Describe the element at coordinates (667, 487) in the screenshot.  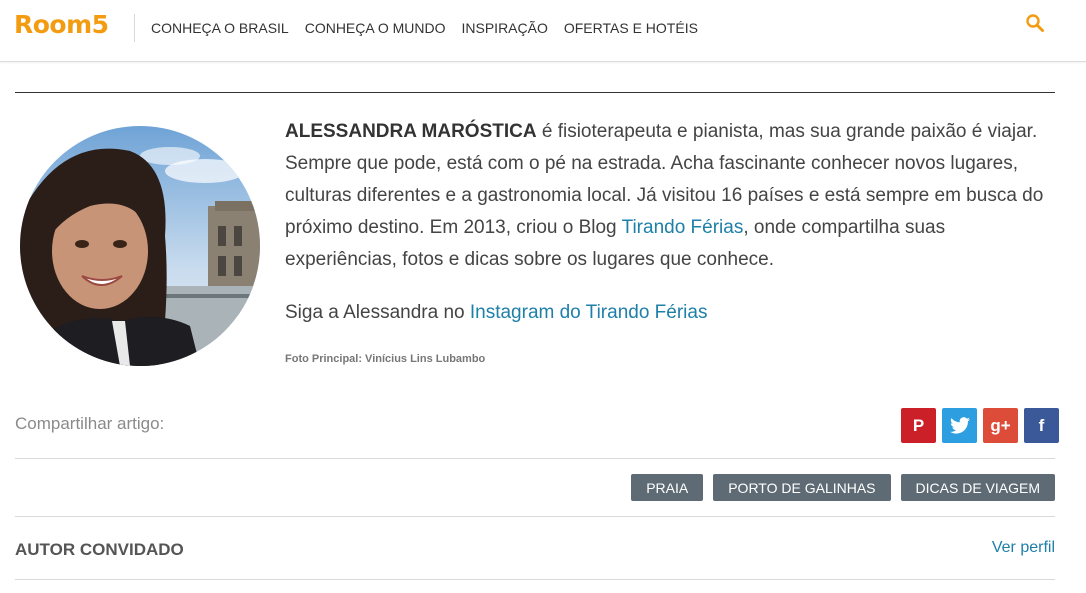
I see `tag-praia: PRAIA` at that location.